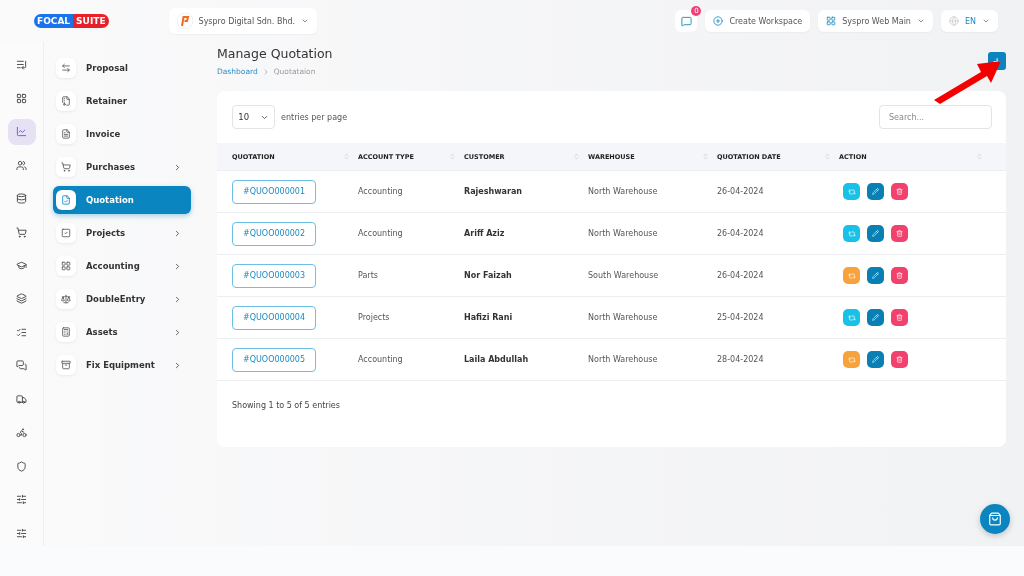 The width and height of the screenshot is (1024, 576). I want to click on truck-icon, so click(21, 399).